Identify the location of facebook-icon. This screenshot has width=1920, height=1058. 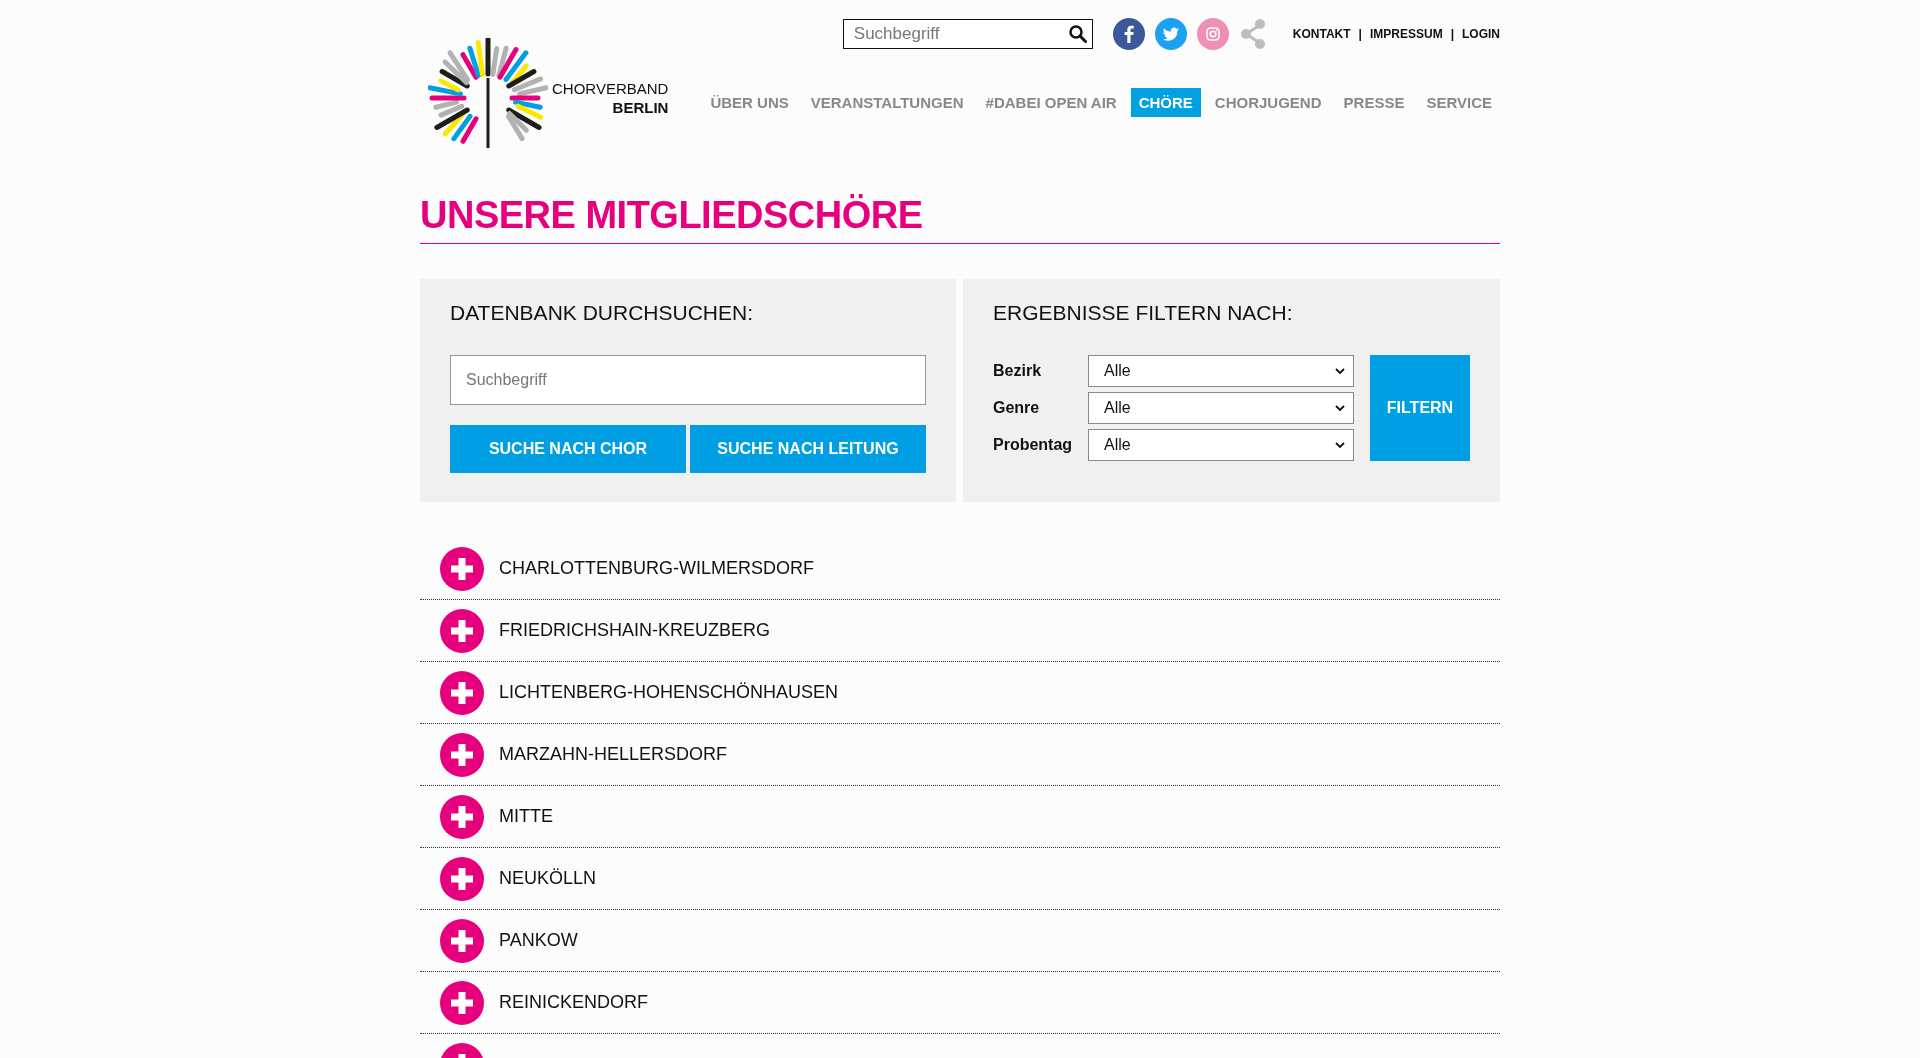
(1128, 34).